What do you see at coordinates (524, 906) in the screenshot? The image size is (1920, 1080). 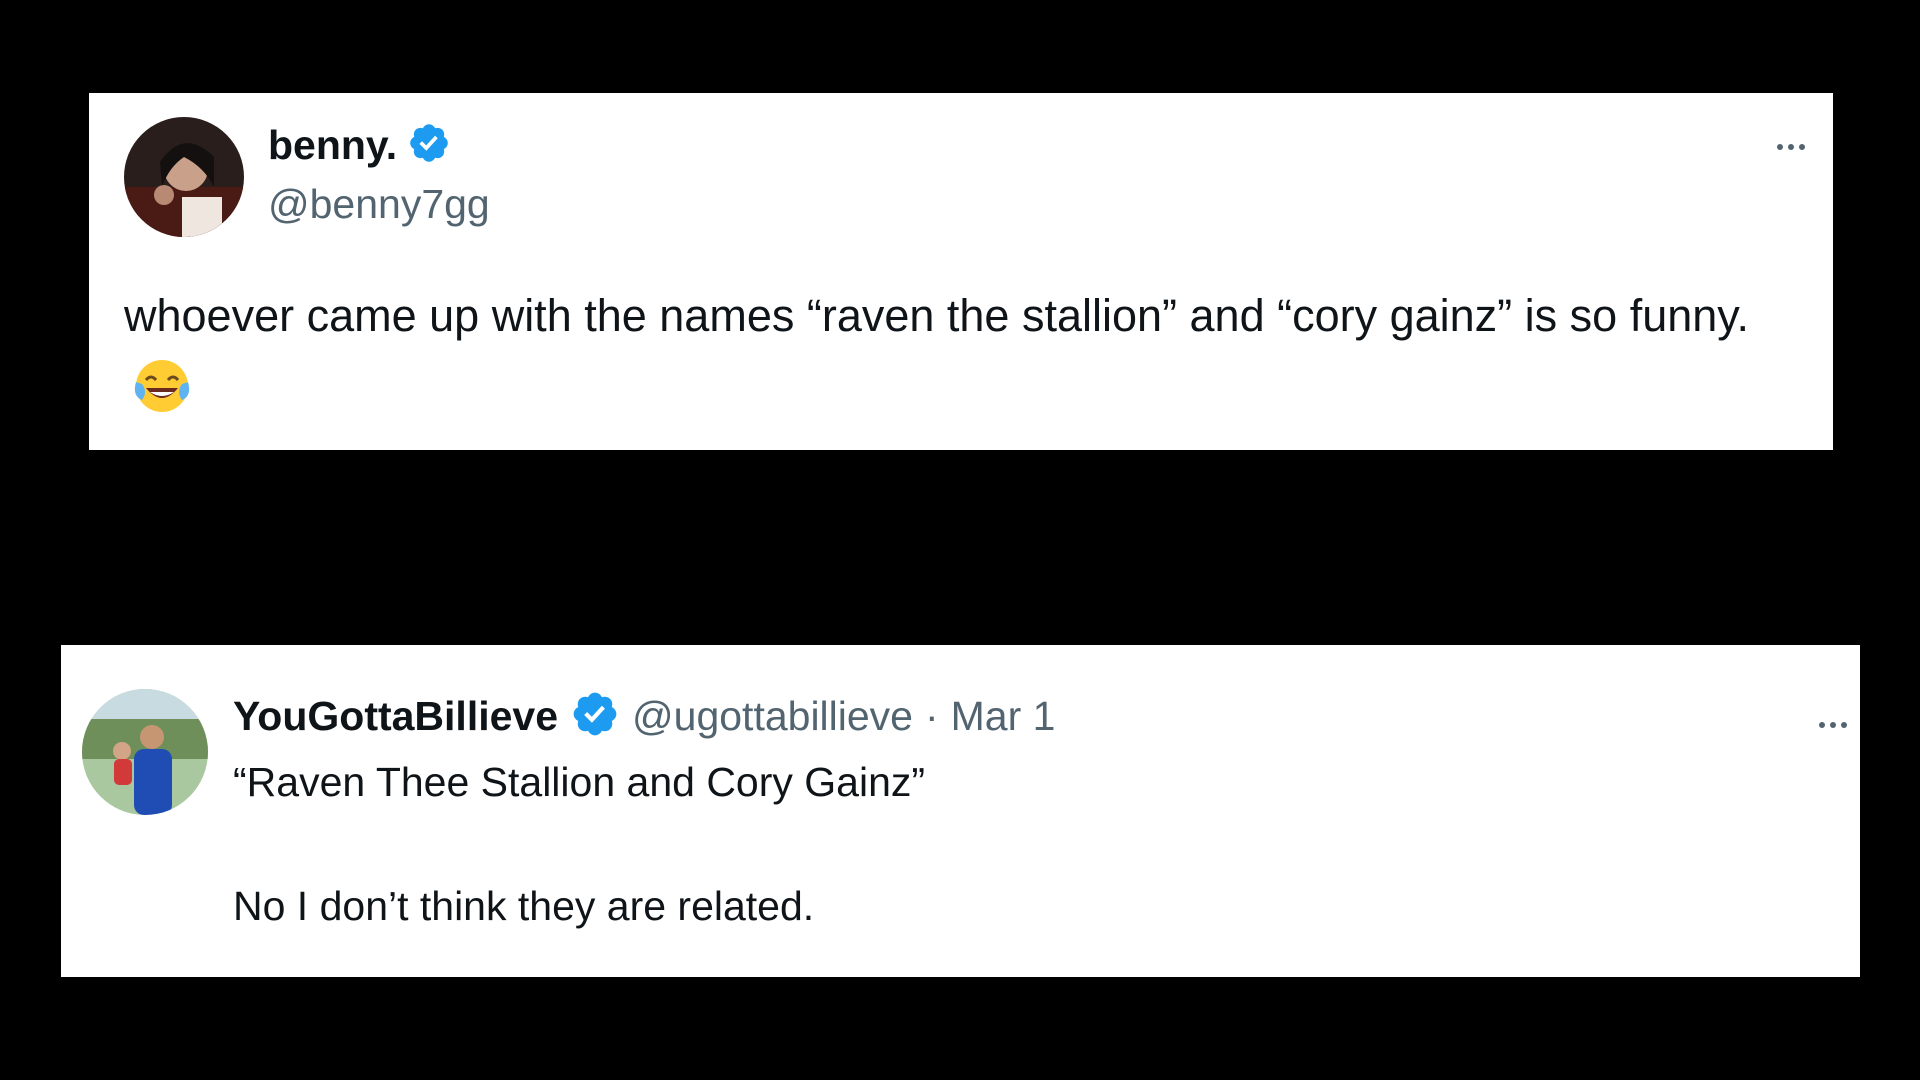 I see `tweet-text-line-2: No I don’t think they are related.` at bounding box center [524, 906].